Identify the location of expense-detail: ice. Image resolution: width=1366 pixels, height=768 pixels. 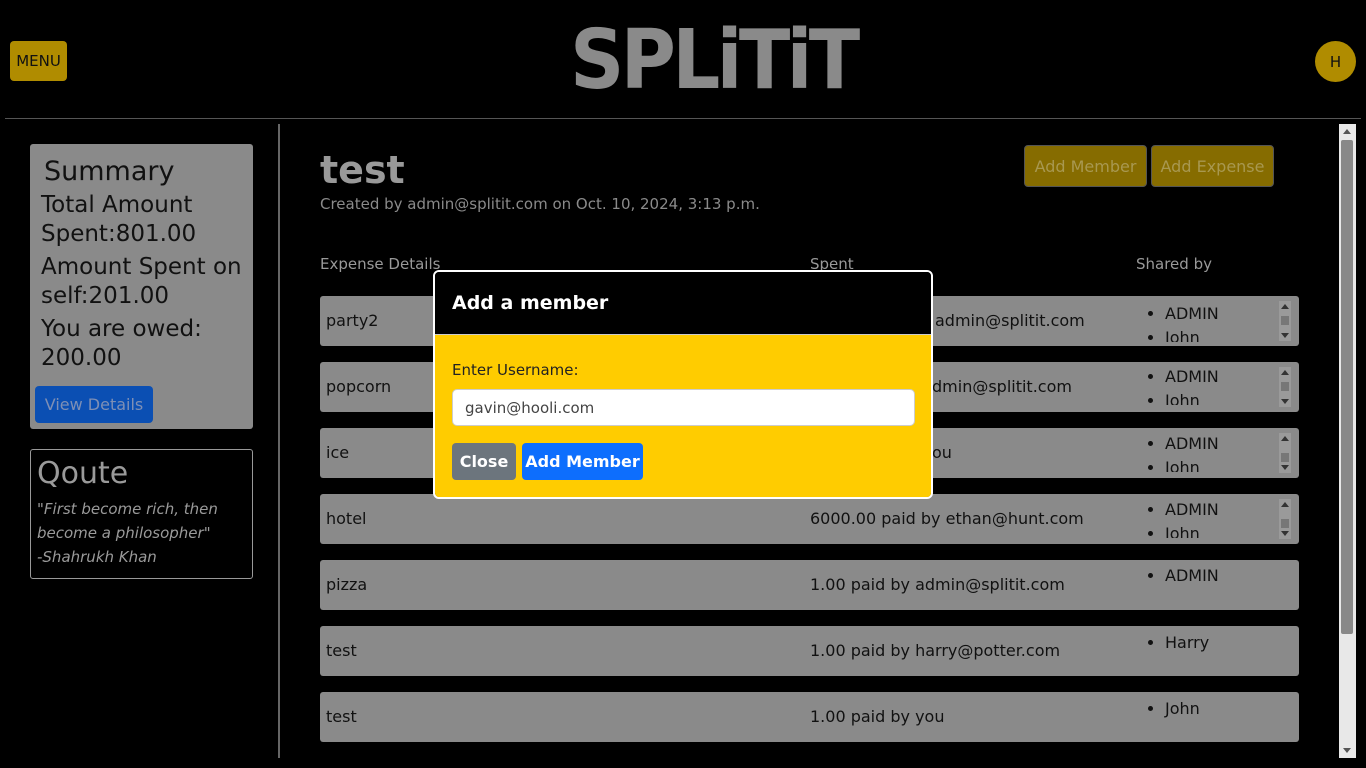
(338, 452).